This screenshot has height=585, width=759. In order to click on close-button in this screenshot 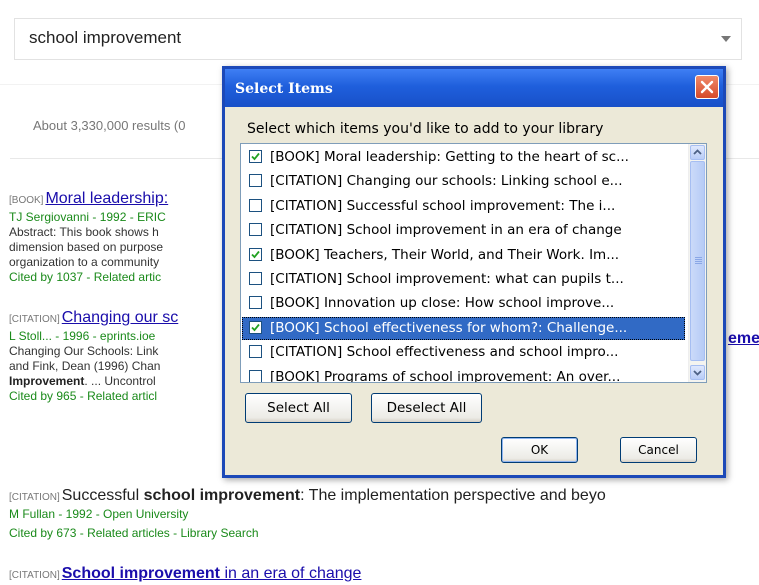, I will do `click(707, 87)`.